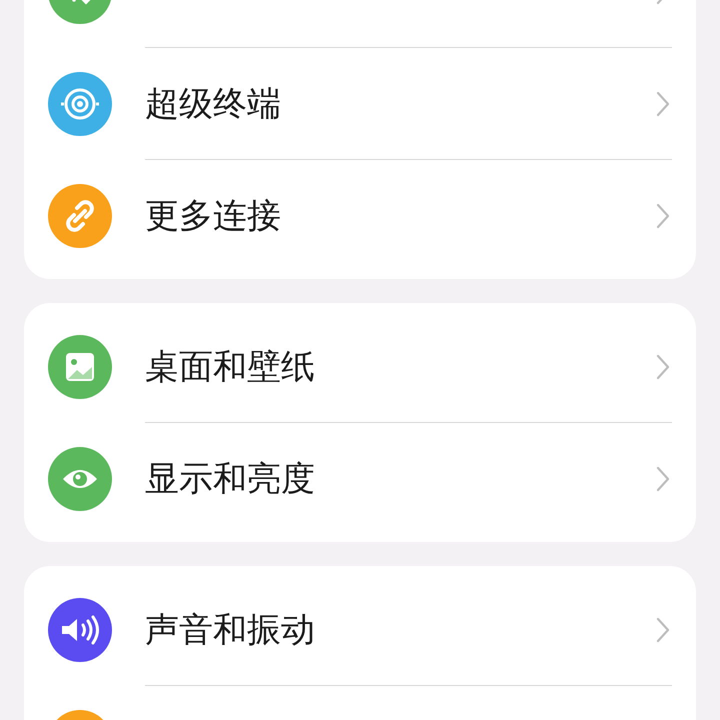 This screenshot has height=720, width=720. Describe the element at coordinates (400, 367) in the screenshot. I see `setting-label: 桌面和壁纸` at that location.